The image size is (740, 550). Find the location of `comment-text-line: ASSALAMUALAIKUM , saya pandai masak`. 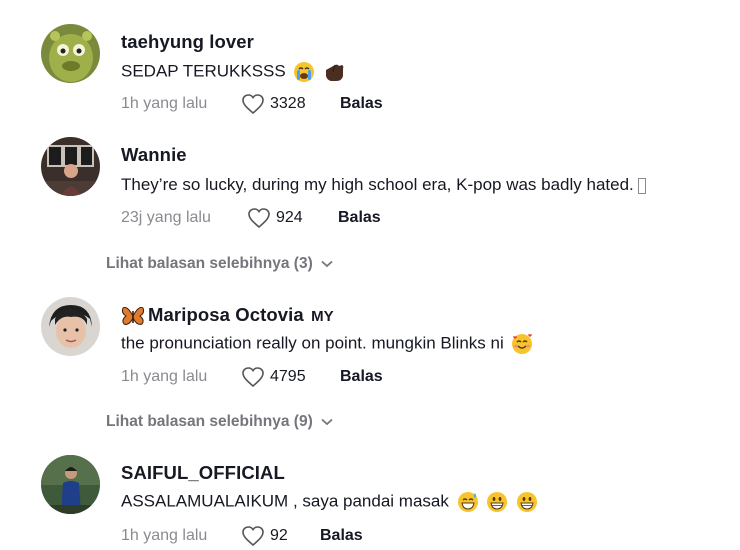

comment-text-line: ASSALAMUALAIKUM , saya pandai masak is located at coordinates (329, 502).